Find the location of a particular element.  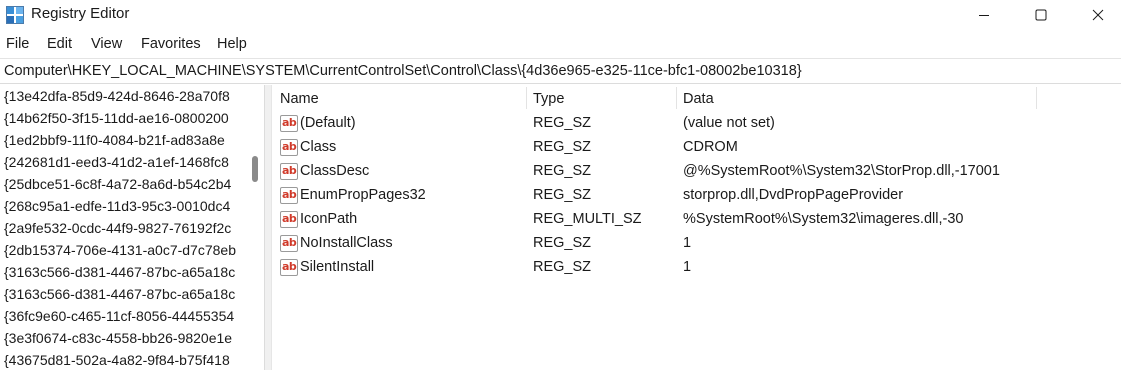

title-bar: Registry Editor is located at coordinates (560, 15).